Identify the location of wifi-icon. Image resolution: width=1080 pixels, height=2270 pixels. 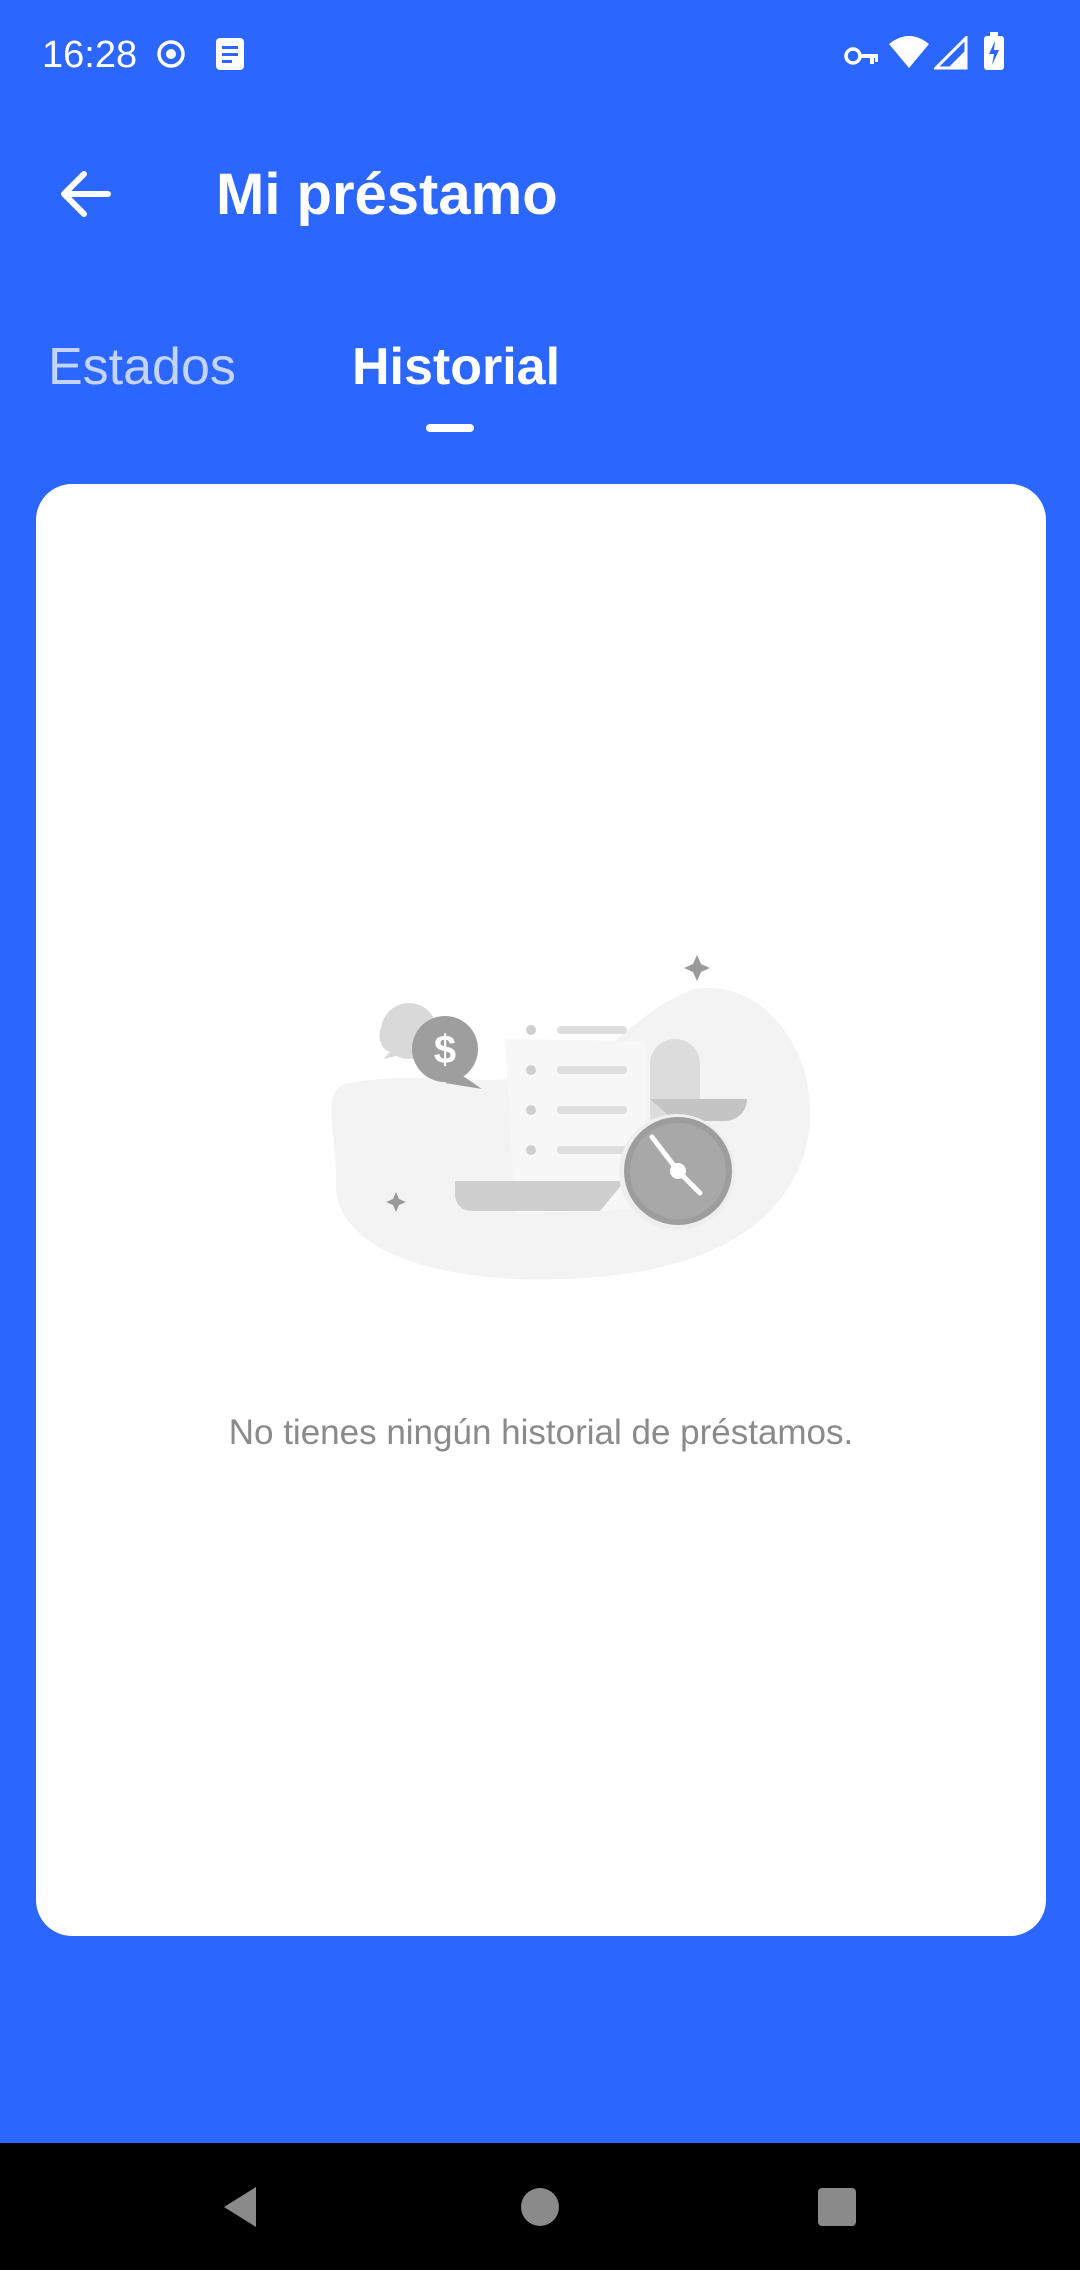
(909, 52).